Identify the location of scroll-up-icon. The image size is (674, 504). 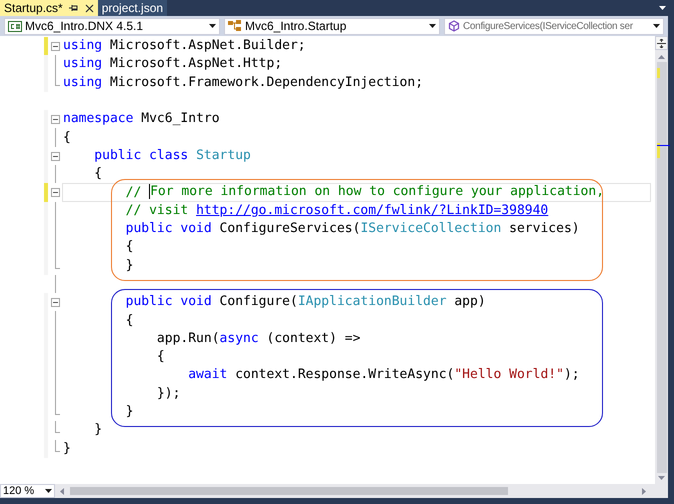
(661, 57).